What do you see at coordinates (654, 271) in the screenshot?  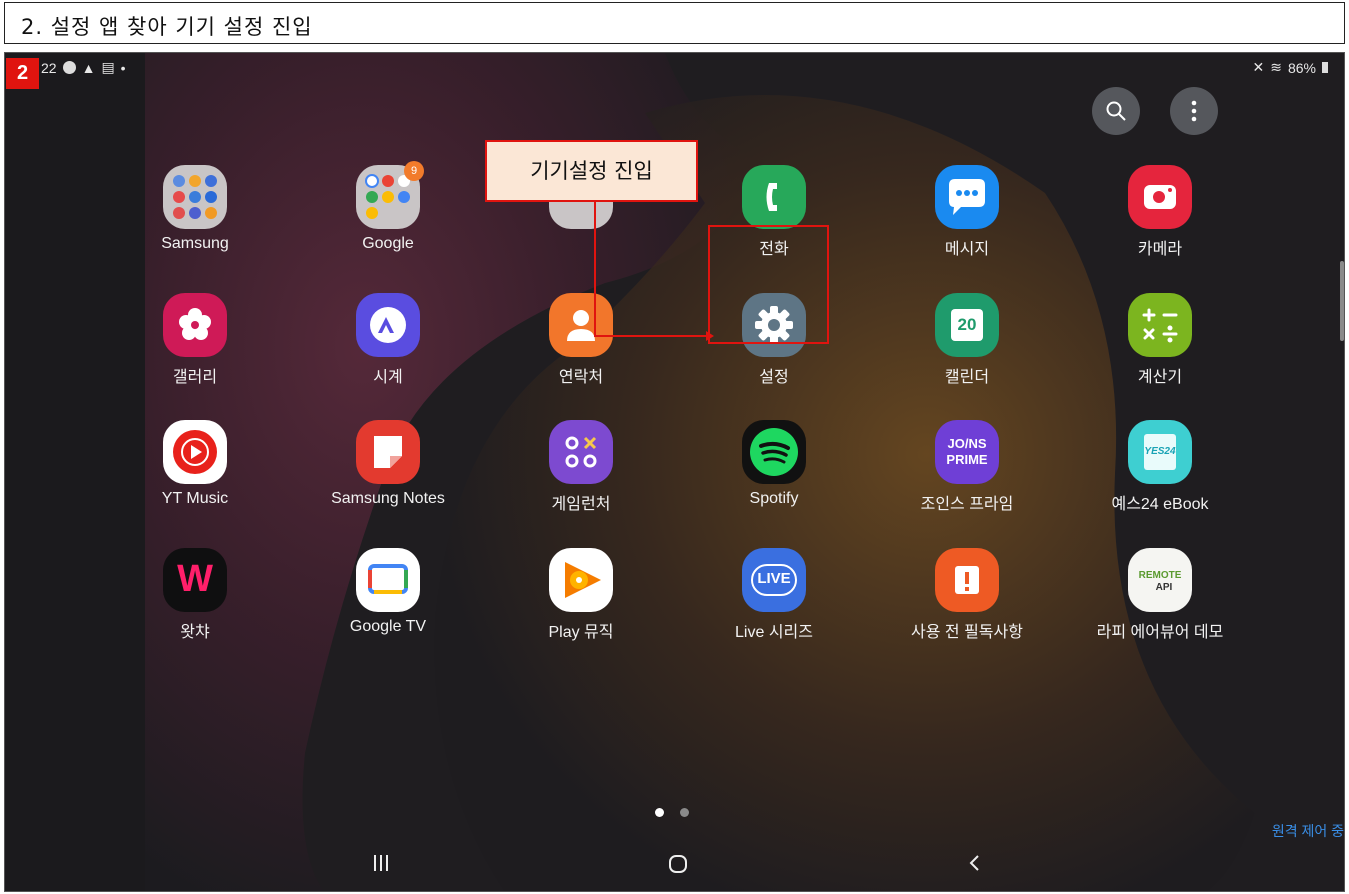 I see `annotation-arrow` at bounding box center [654, 271].